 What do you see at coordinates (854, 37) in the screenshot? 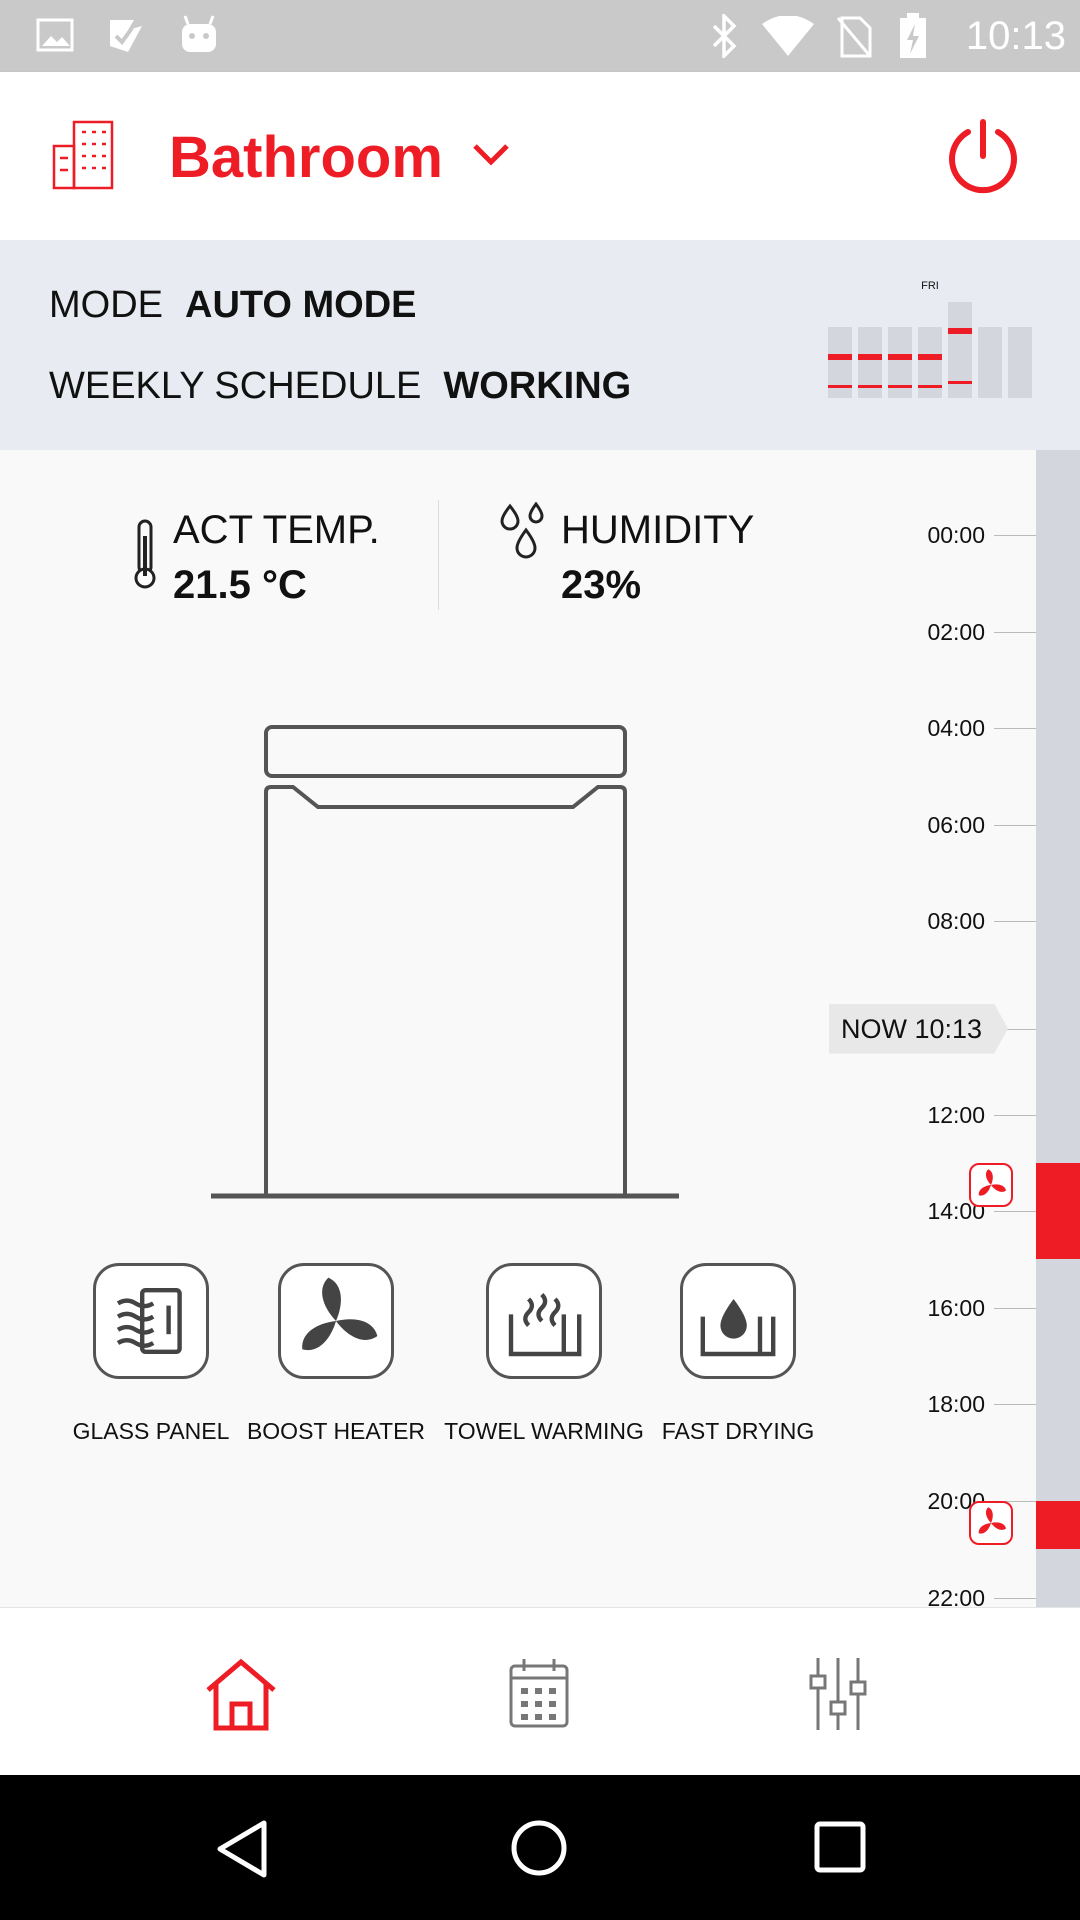
I see `no-sim-icon` at bounding box center [854, 37].